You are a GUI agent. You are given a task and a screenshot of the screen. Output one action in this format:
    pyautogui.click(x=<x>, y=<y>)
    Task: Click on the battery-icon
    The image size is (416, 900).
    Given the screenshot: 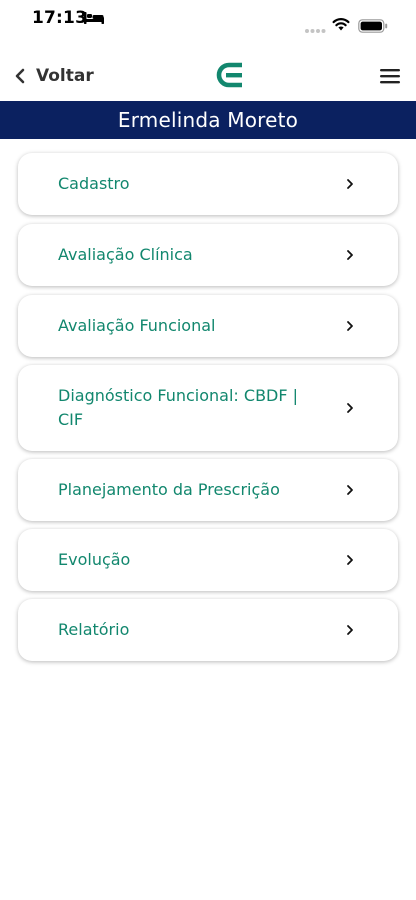 What is the action you would take?
    pyautogui.click(x=373, y=26)
    